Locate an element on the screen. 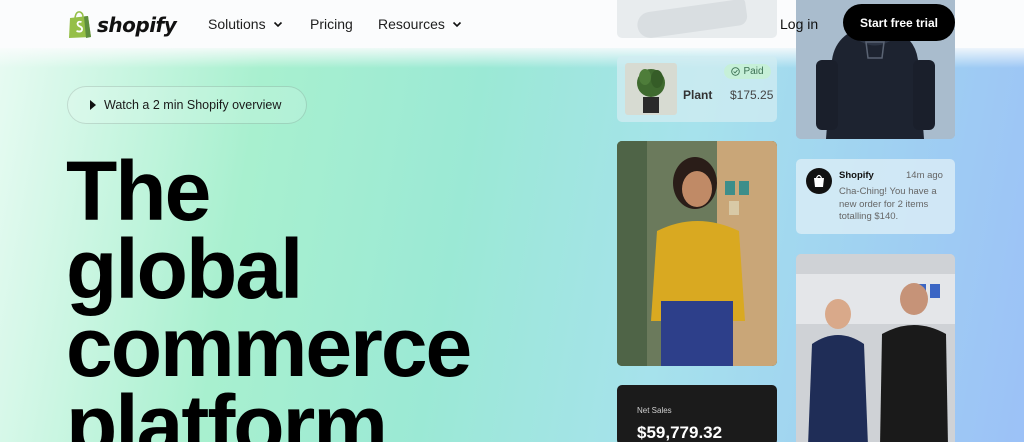 The image size is (1024, 442). check-circle-icon is located at coordinates (736, 71).